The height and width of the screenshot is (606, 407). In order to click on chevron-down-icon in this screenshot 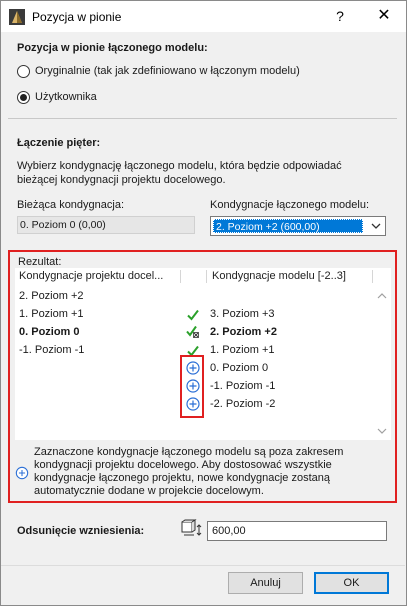, I will do `click(376, 226)`.